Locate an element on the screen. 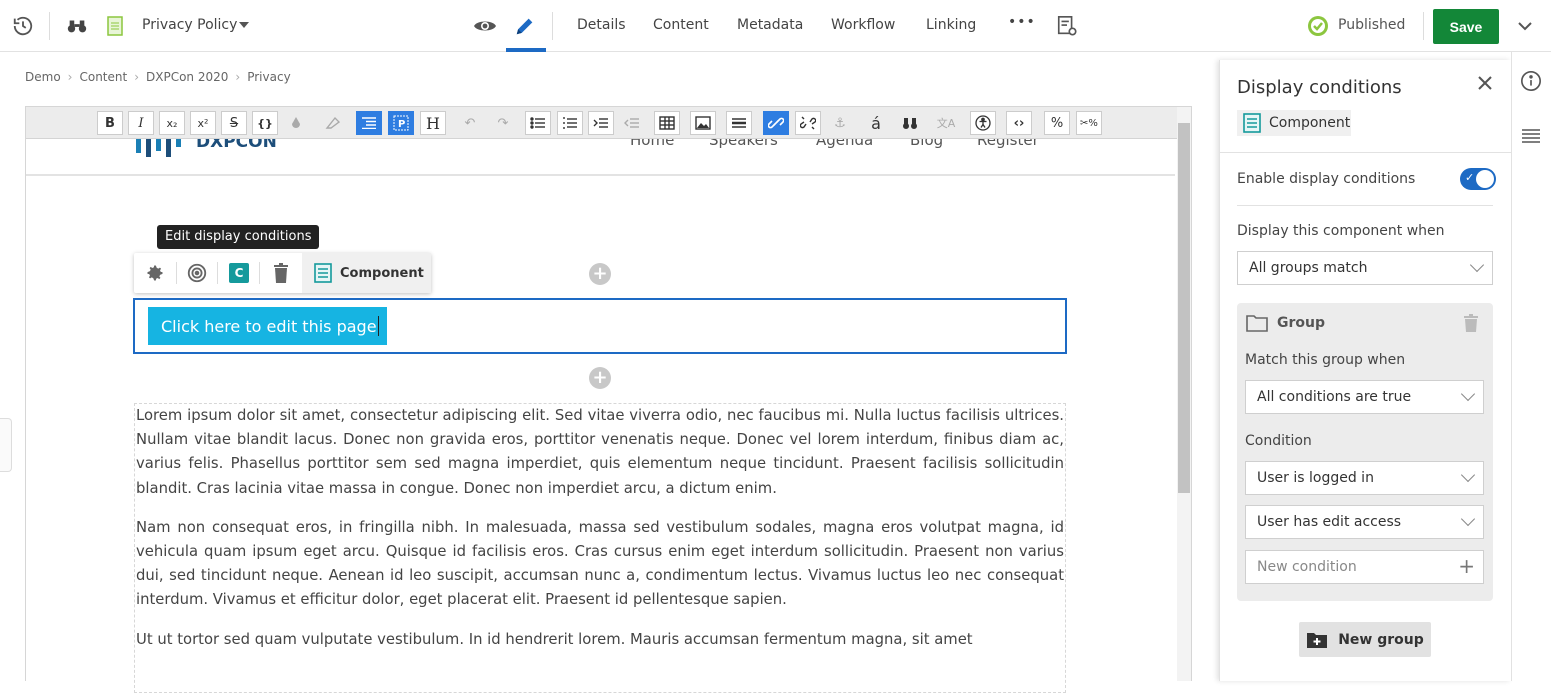 The image size is (1551, 693). editor-scrollbar-thumb is located at coordinates (1184, 308).